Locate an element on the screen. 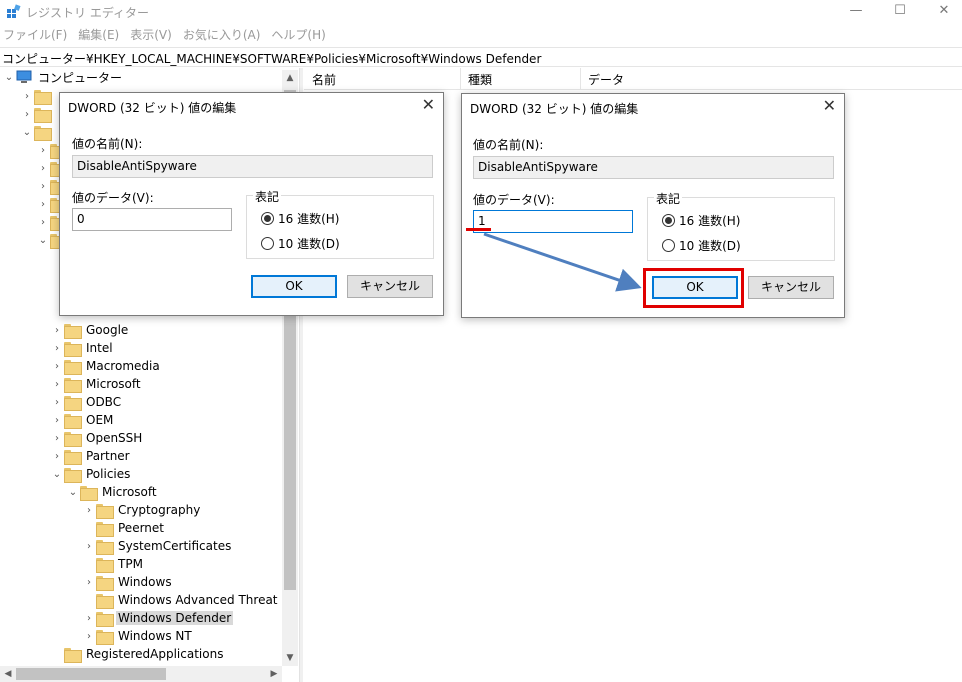 This screenshot has height=682, width=962. tree-item-peernet: Peernet is located at coordinates (124, 528).